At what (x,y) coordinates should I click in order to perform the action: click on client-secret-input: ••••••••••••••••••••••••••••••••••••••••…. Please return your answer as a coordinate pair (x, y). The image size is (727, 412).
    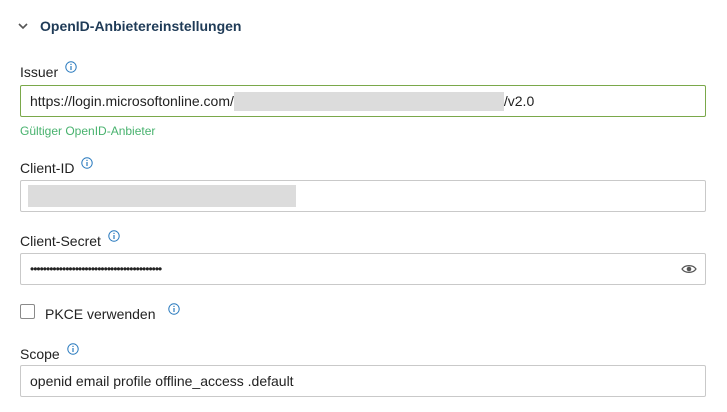
    Looking at the image, I should click on (363, 269).